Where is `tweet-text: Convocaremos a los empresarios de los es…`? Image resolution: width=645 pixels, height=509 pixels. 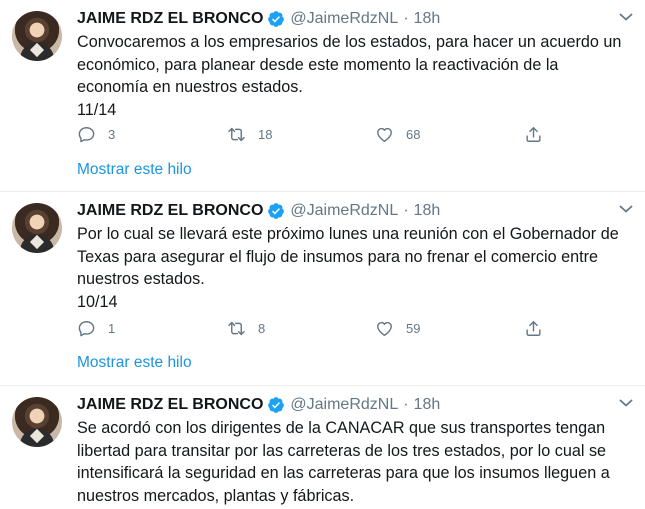
tweet-text: Convocaremos a los empresarios de los es… is located at coordinates (349, 76).